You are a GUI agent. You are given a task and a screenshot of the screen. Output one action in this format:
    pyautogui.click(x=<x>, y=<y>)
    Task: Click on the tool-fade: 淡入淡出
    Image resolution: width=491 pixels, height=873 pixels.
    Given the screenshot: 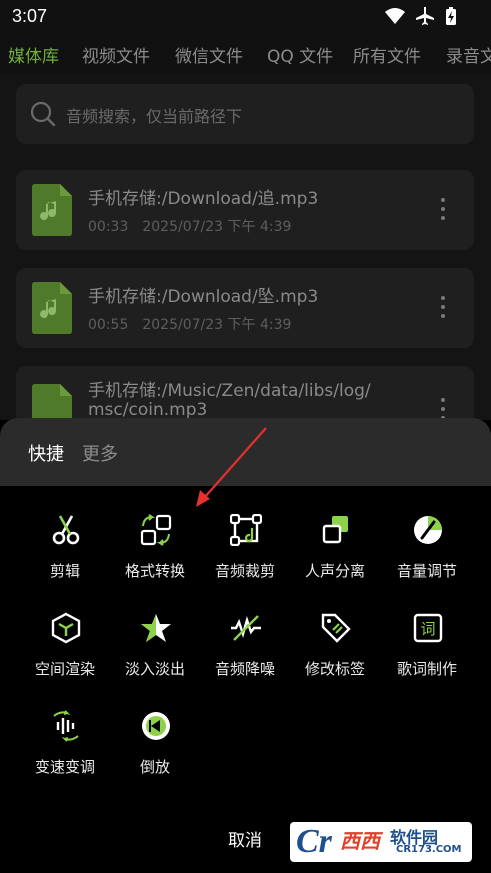 What is the action you would take?
    pyautogui.click(x=155, y=653)
    